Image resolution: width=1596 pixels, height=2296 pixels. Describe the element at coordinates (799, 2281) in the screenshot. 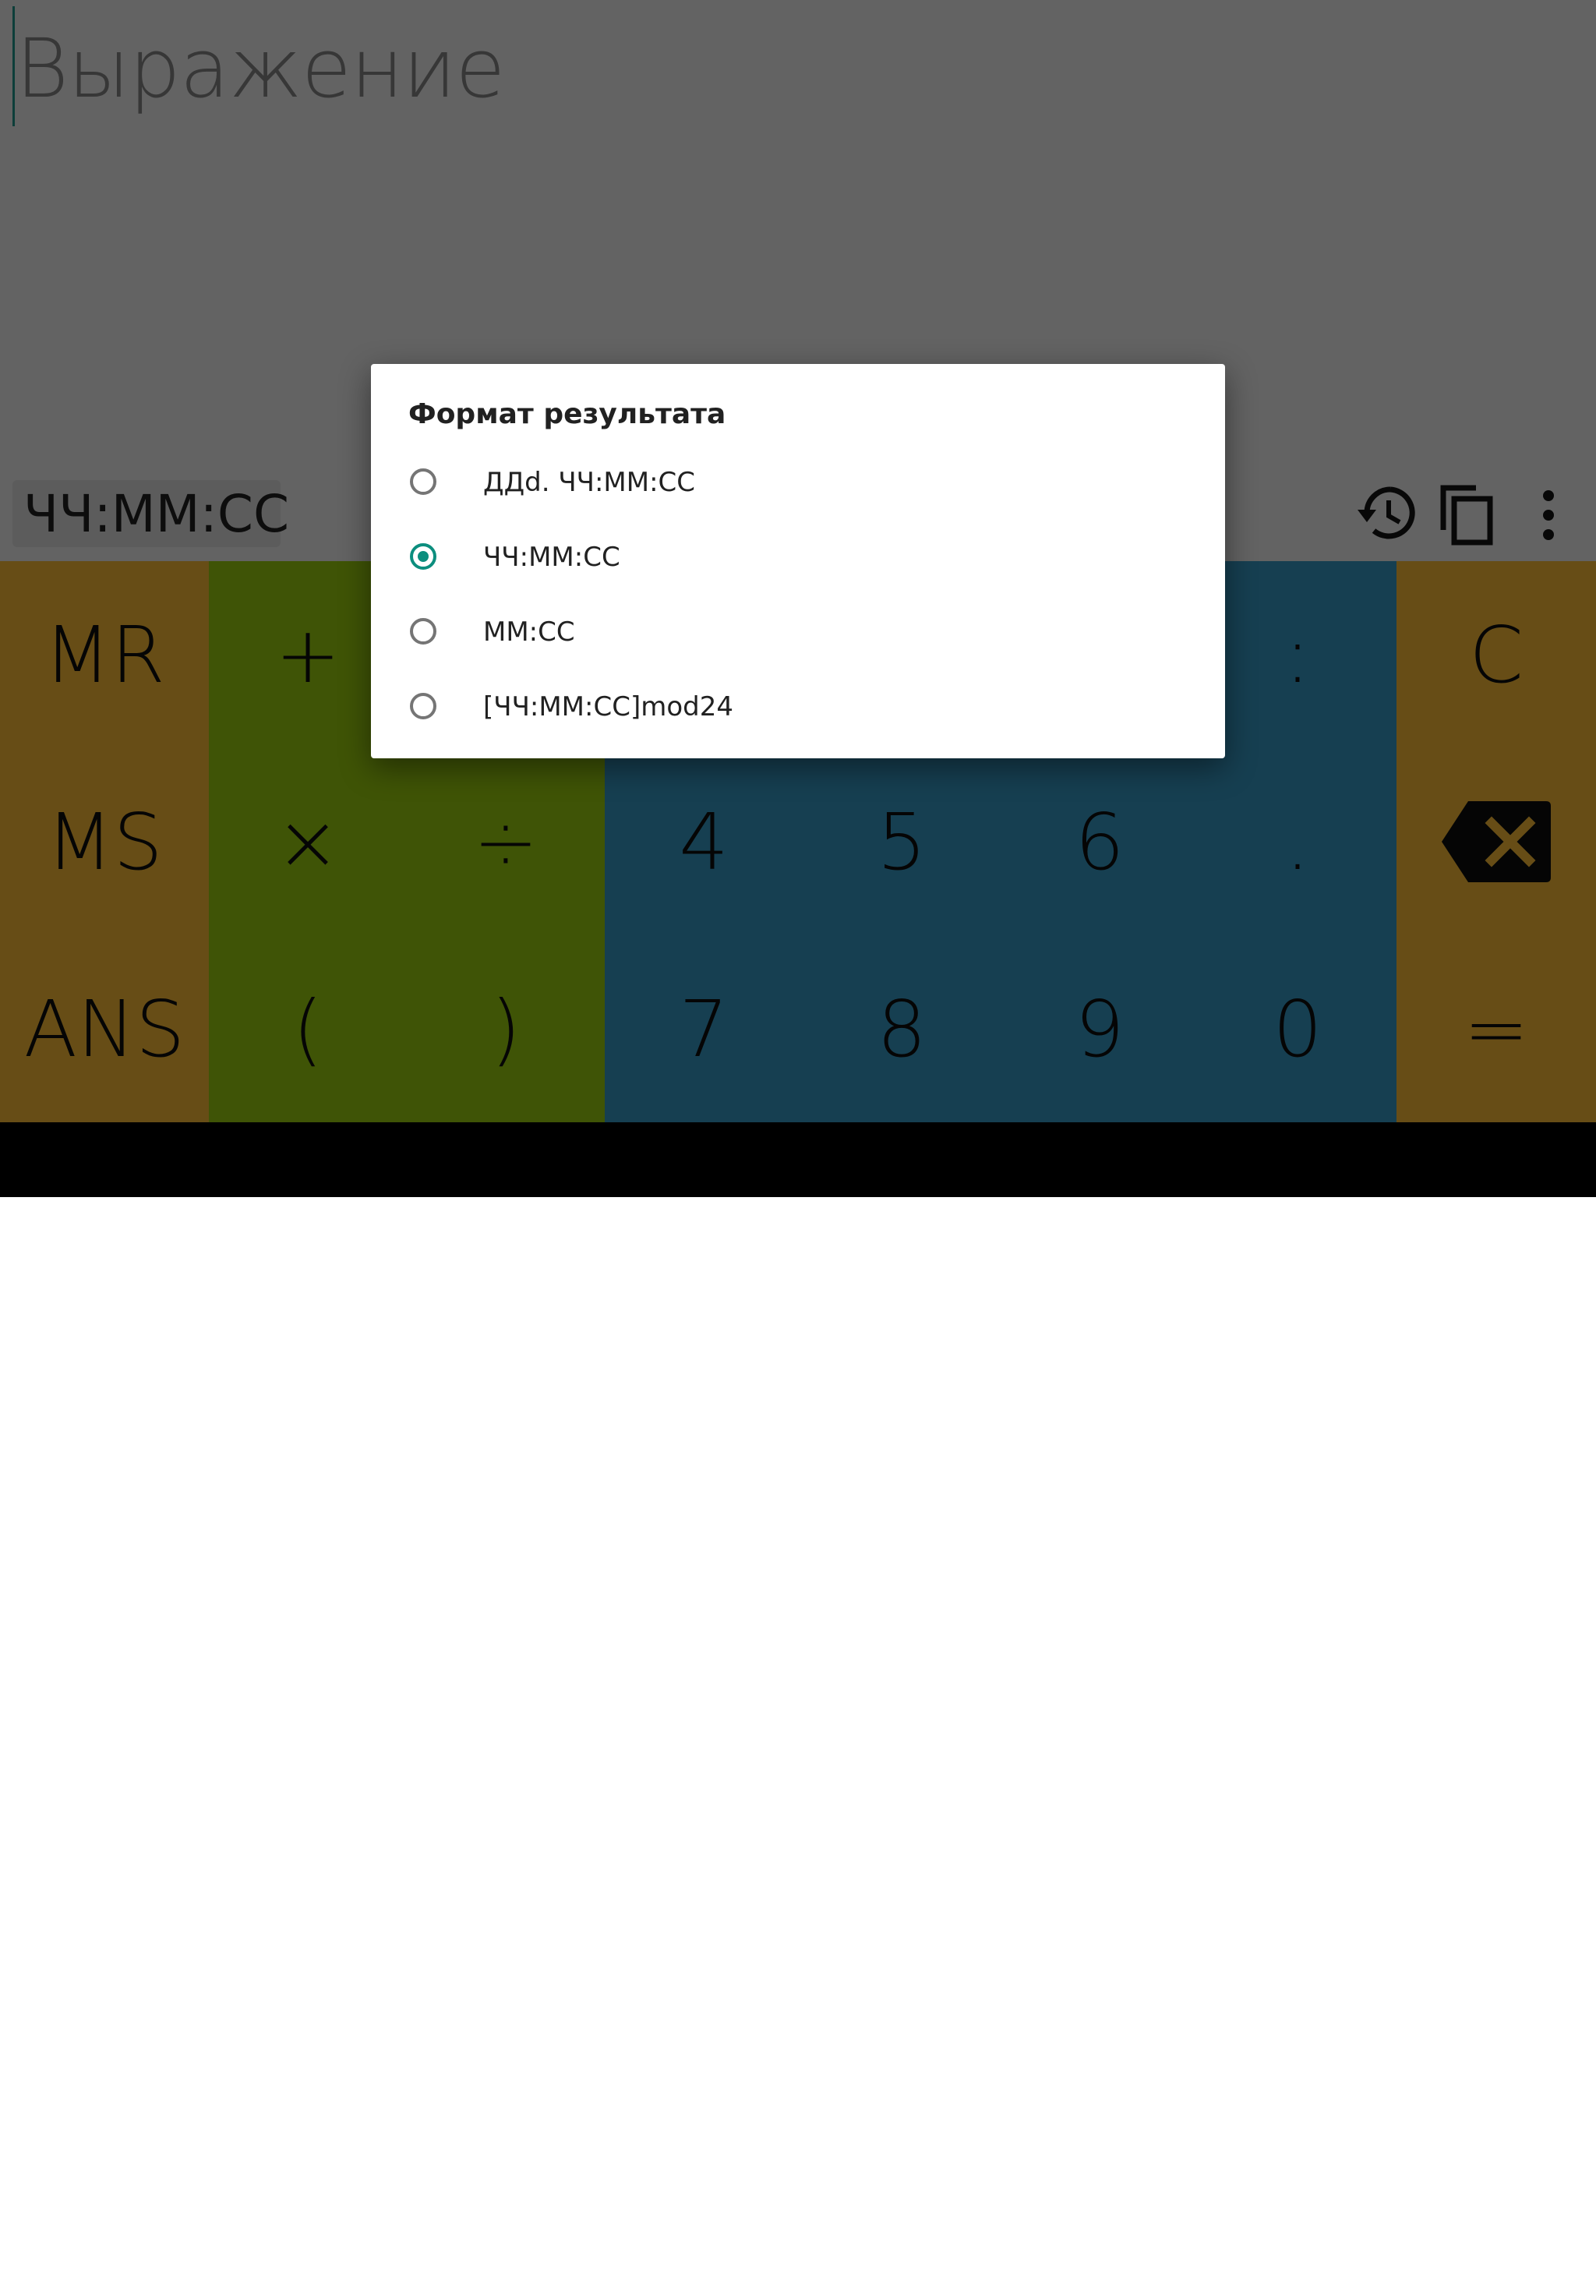

I see `home-icon` at that location.